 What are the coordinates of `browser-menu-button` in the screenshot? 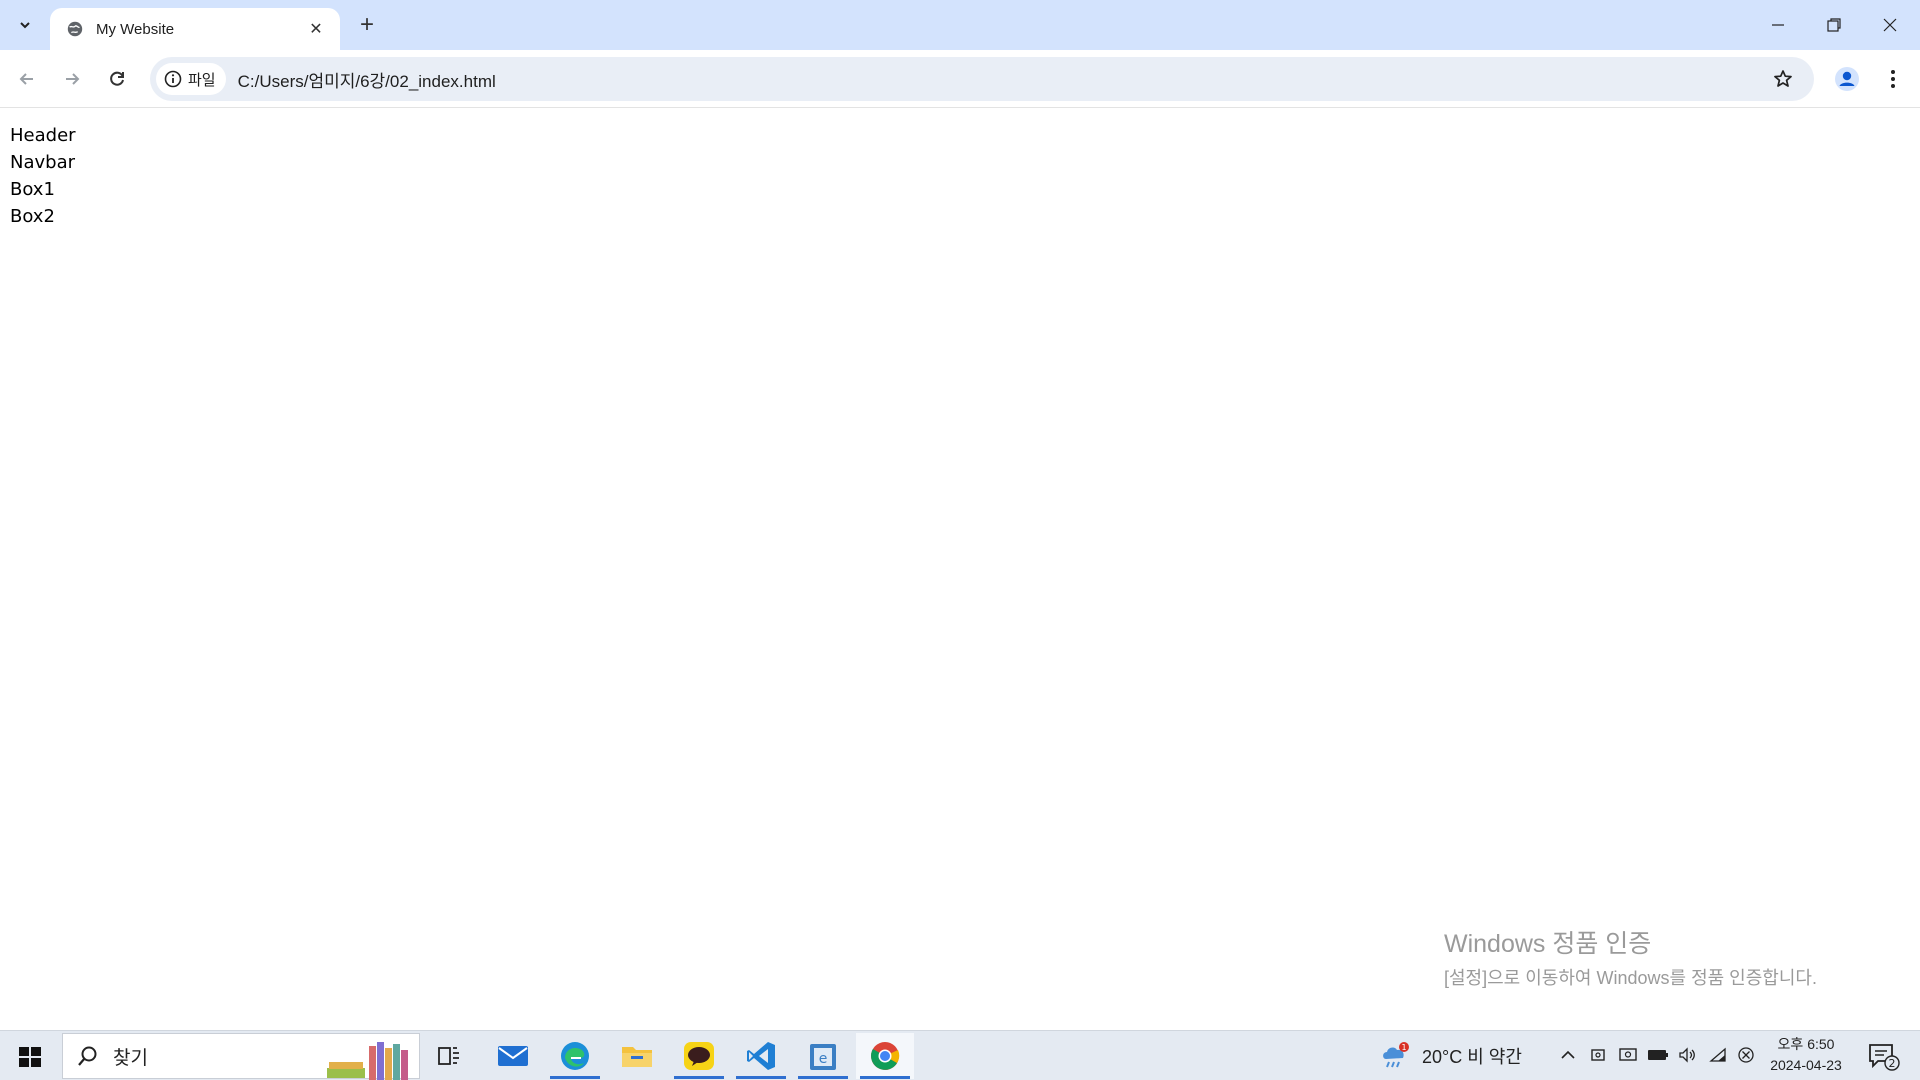 It's located at (1893, 79).